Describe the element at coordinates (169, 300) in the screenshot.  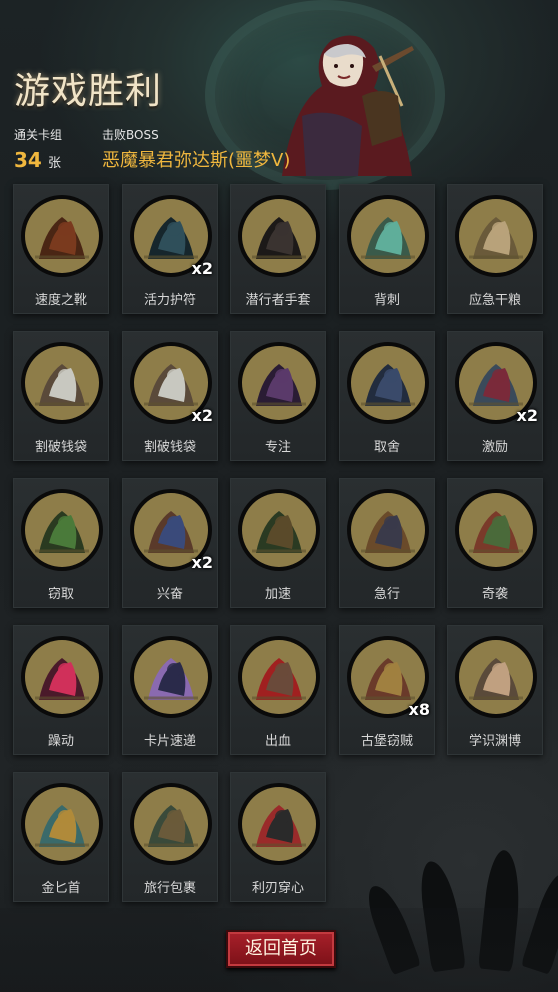
I see `card-name: 活力护符` at that location.